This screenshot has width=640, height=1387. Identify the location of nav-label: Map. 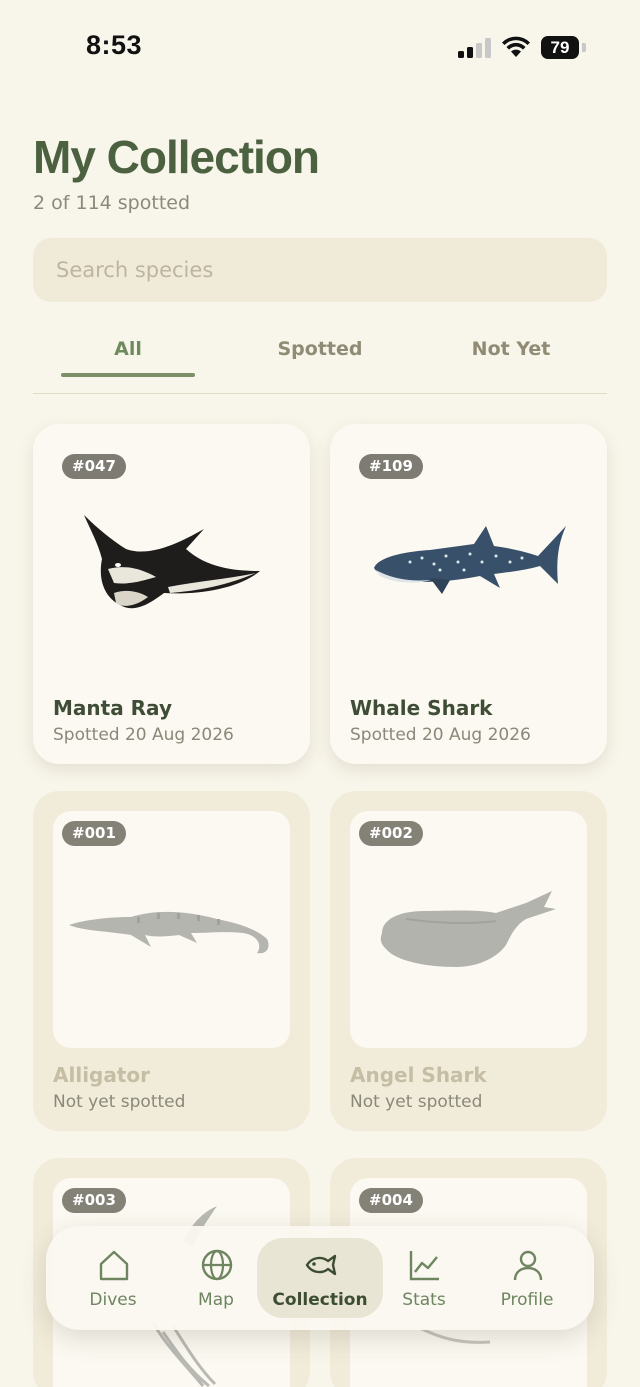
(216, 1300).